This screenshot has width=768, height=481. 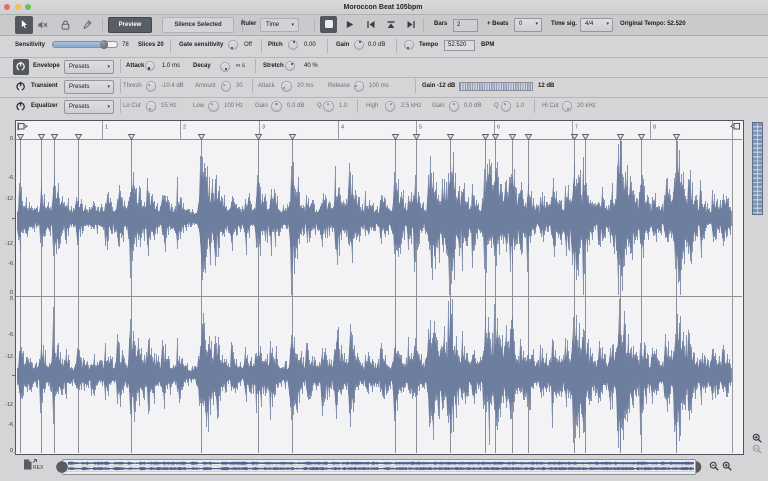 What do you see at coordinates (106, 128) in the screenshot?
I see `svg-text: 1` at bounding box center [106, 128].